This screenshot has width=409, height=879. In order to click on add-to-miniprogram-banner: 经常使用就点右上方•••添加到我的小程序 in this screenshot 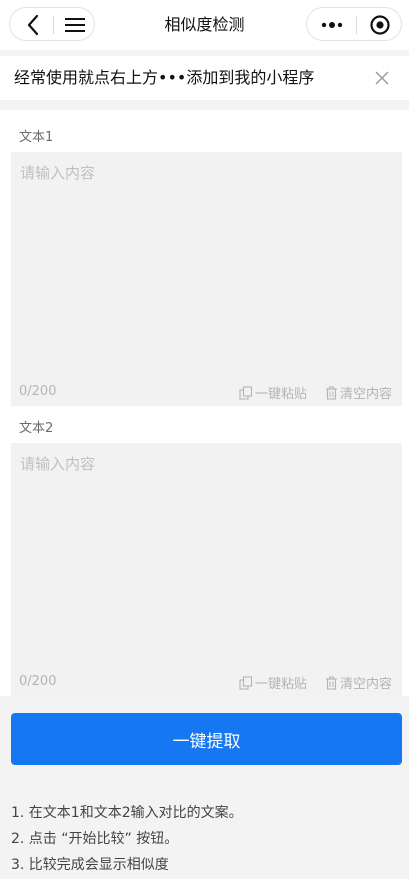, I will do `click(204, 78)`.